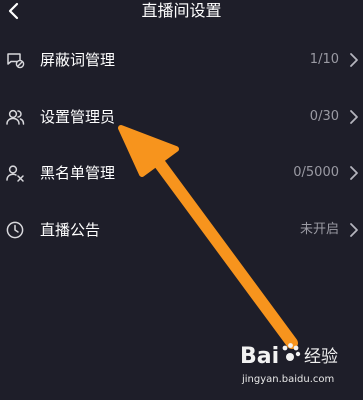  What do you see at coordinates (289, 356) in the screenshot?
I see `baidu-jingyan-logo: Bai 经验` at bounding box center [289, 356].